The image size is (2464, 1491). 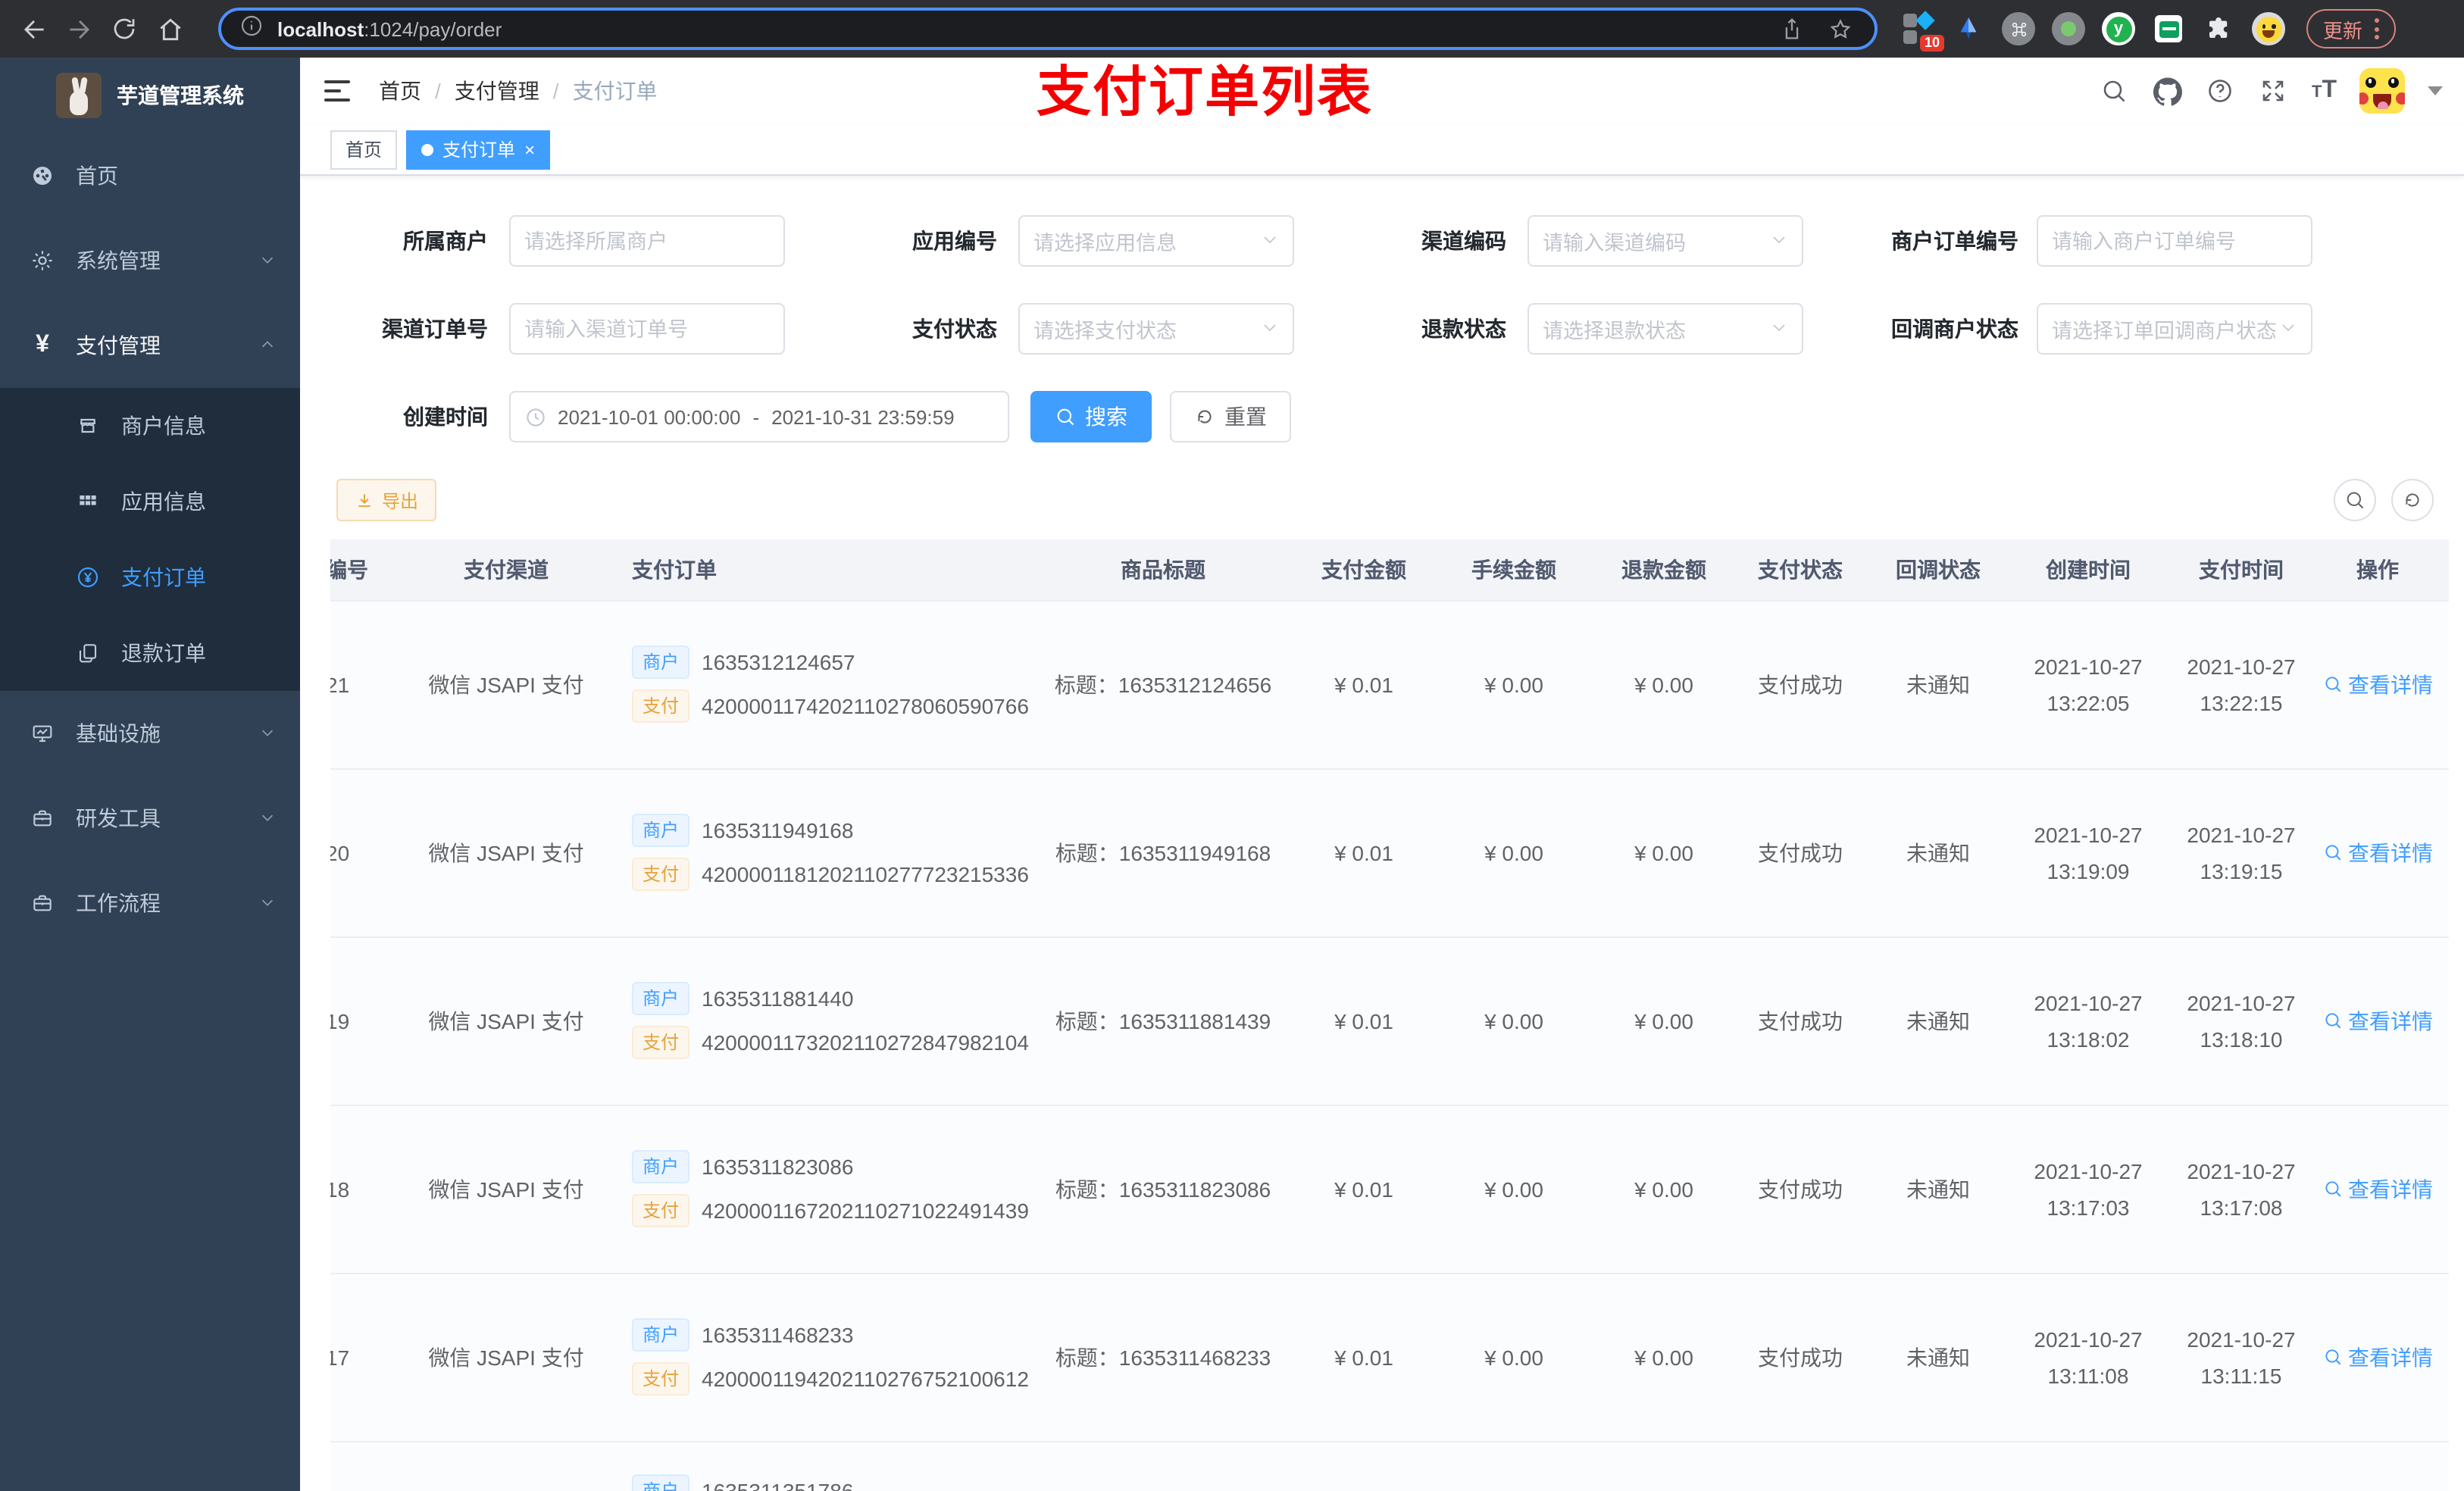 What do you see at coordinates (251, 29) in the screenshot?
I see `site-info-icon` at bounding box center [251, 29].